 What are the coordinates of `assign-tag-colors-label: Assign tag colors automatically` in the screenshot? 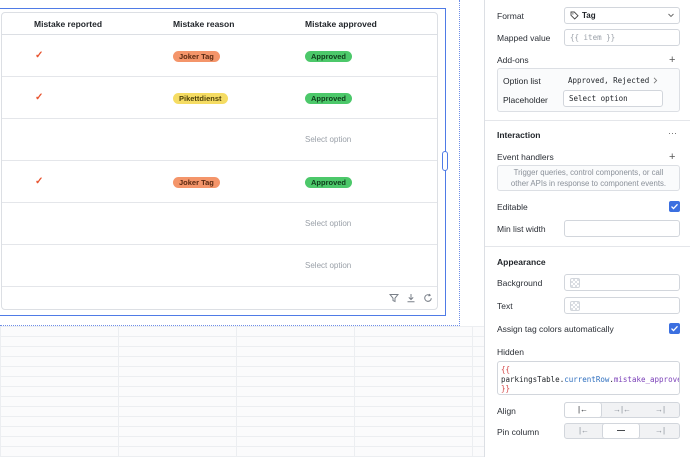 It's located at (555, 329).